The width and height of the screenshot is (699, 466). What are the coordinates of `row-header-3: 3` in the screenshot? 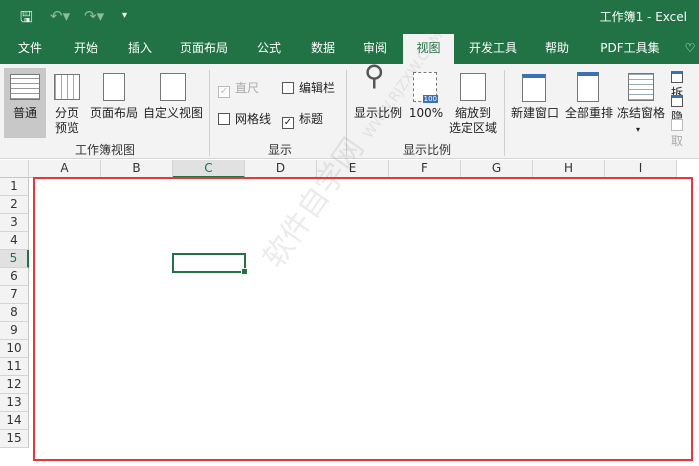 It's located at (14, 223).